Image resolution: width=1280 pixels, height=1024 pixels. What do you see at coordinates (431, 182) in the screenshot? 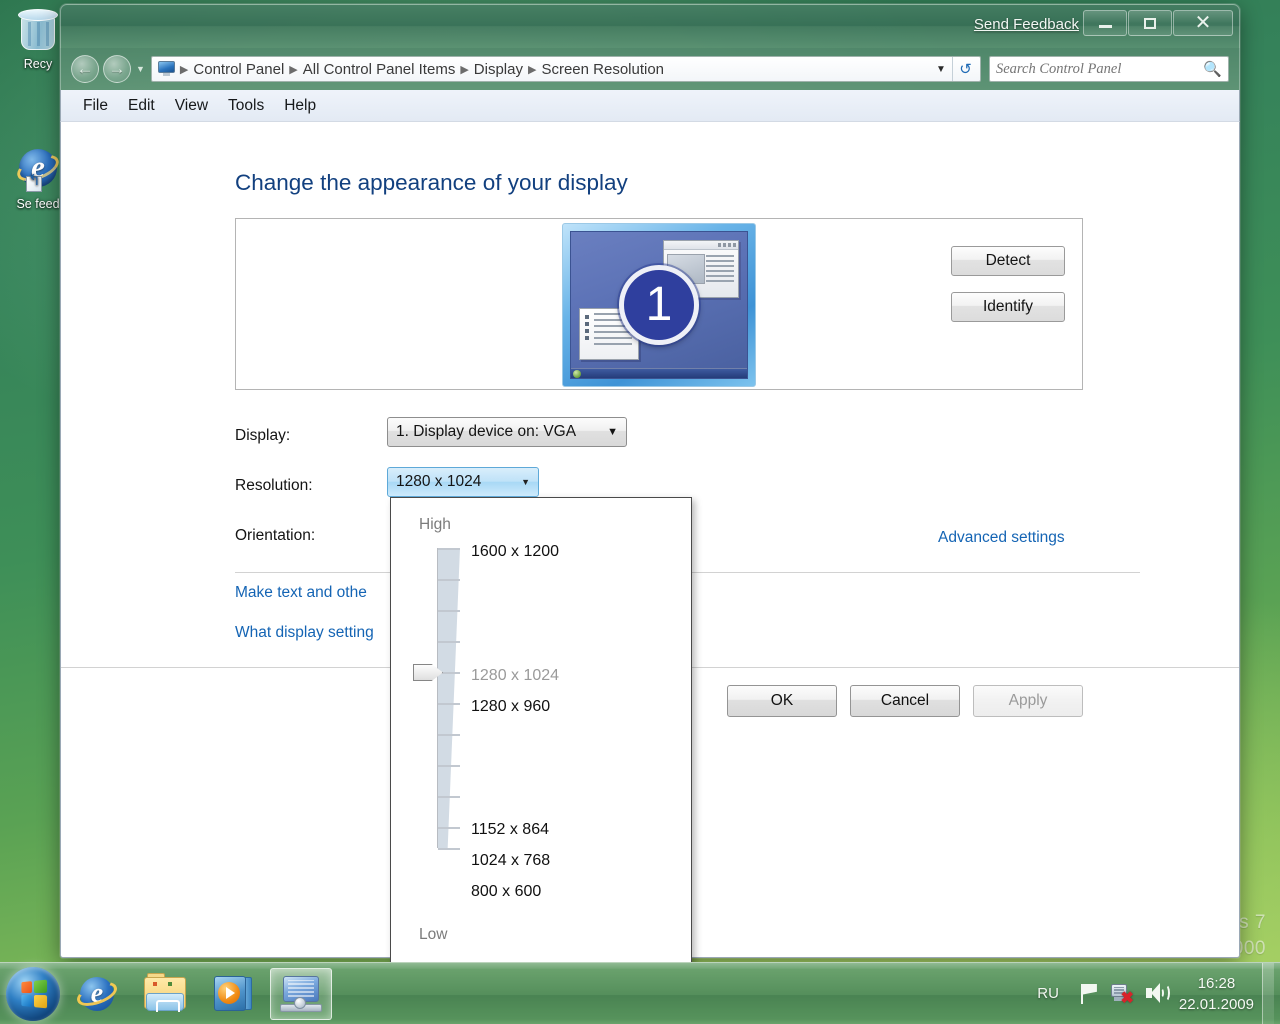
I see `page-title: Change the appearance of your display` at bounding box center [431, 182].